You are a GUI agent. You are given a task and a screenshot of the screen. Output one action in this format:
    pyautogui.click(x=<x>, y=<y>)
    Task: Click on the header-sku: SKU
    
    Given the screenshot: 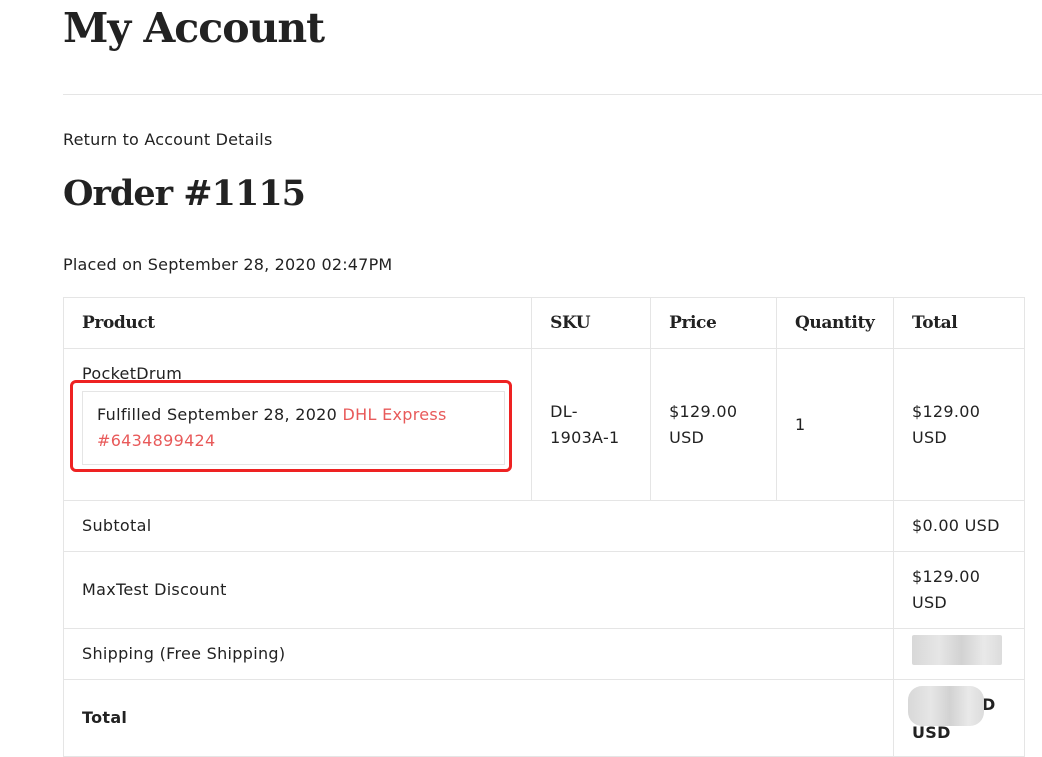 What is the action you would take?
    pyautogui.click(x=591, y=323)
    